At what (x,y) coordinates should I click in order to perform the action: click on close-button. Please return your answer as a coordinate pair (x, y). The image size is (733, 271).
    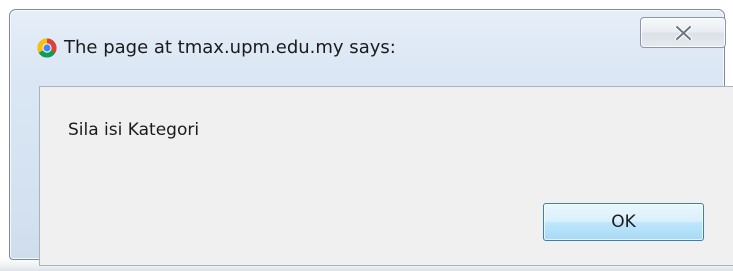
    Looking at the image, I should click on (683, 32).